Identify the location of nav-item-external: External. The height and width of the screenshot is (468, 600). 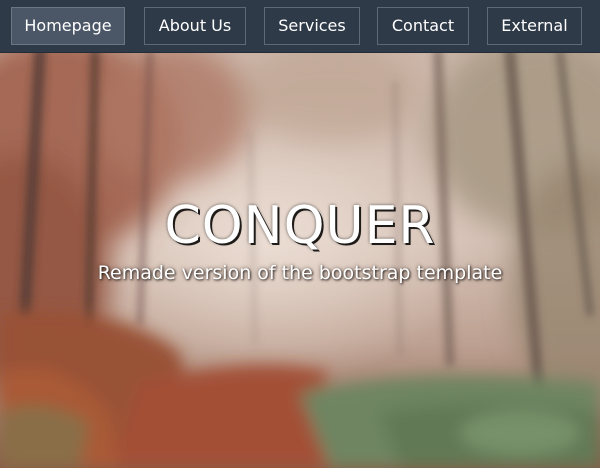
(534, 26).